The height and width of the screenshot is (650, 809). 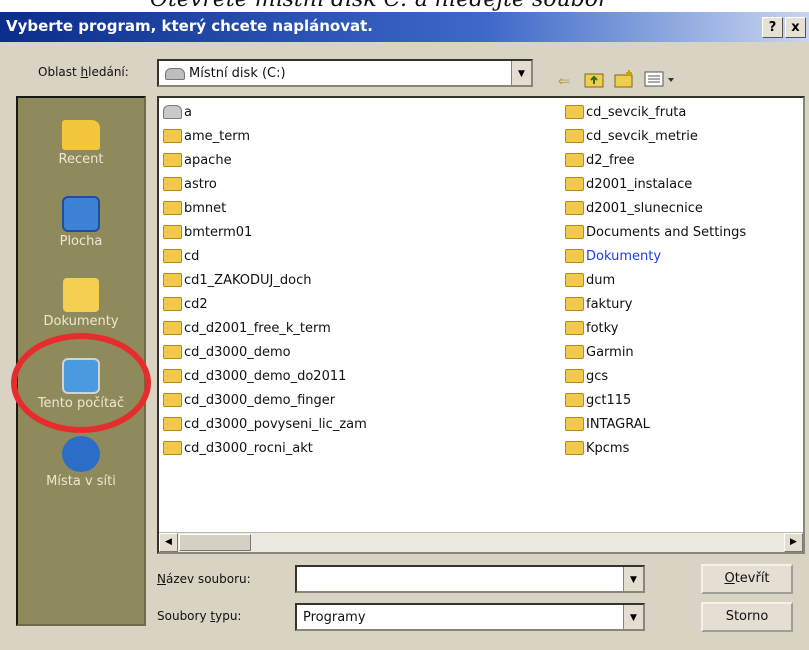 I want to click on scroll-thumb, so click(x=215, y=542).